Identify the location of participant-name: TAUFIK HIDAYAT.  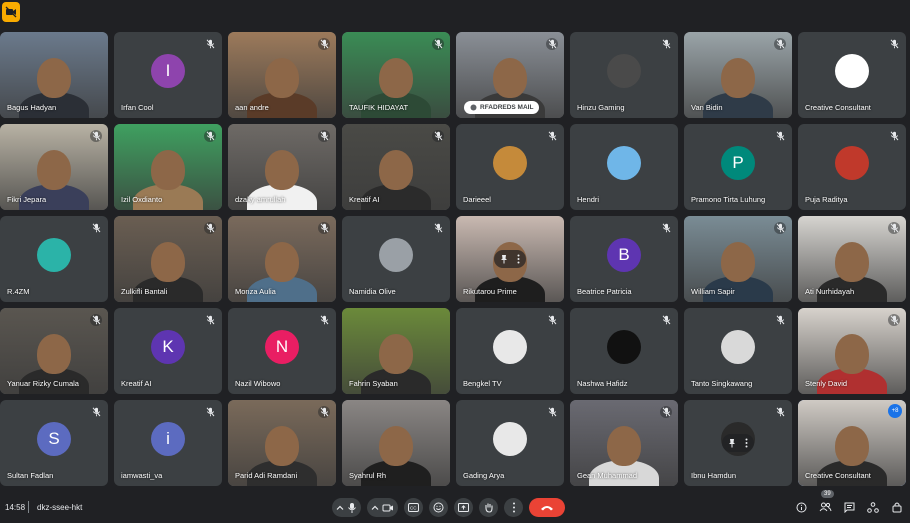
(379, 107).